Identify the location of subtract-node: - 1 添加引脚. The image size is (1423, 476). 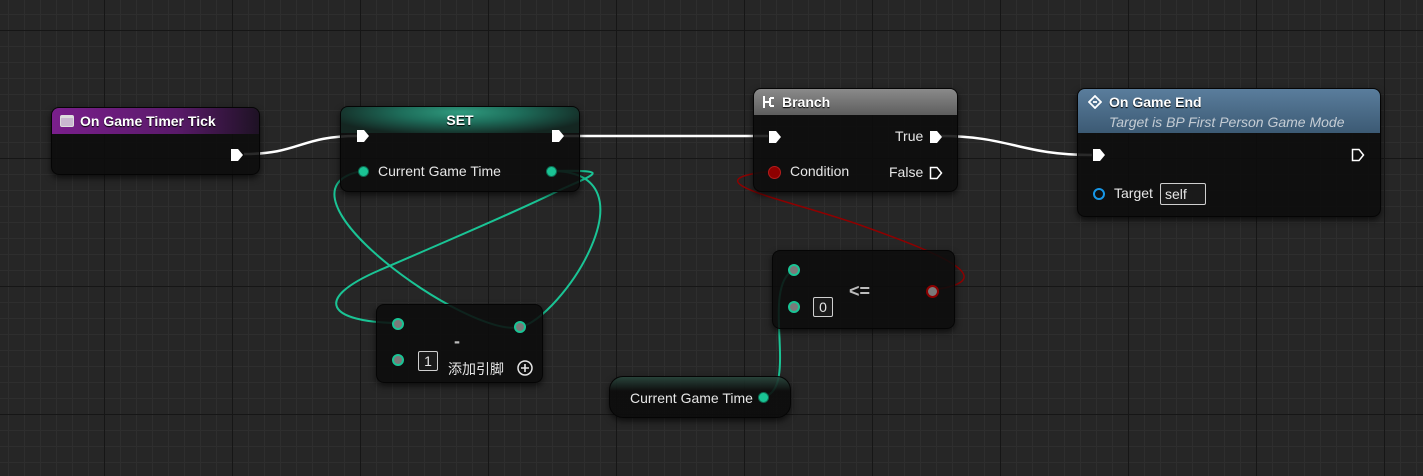
(459, 343).